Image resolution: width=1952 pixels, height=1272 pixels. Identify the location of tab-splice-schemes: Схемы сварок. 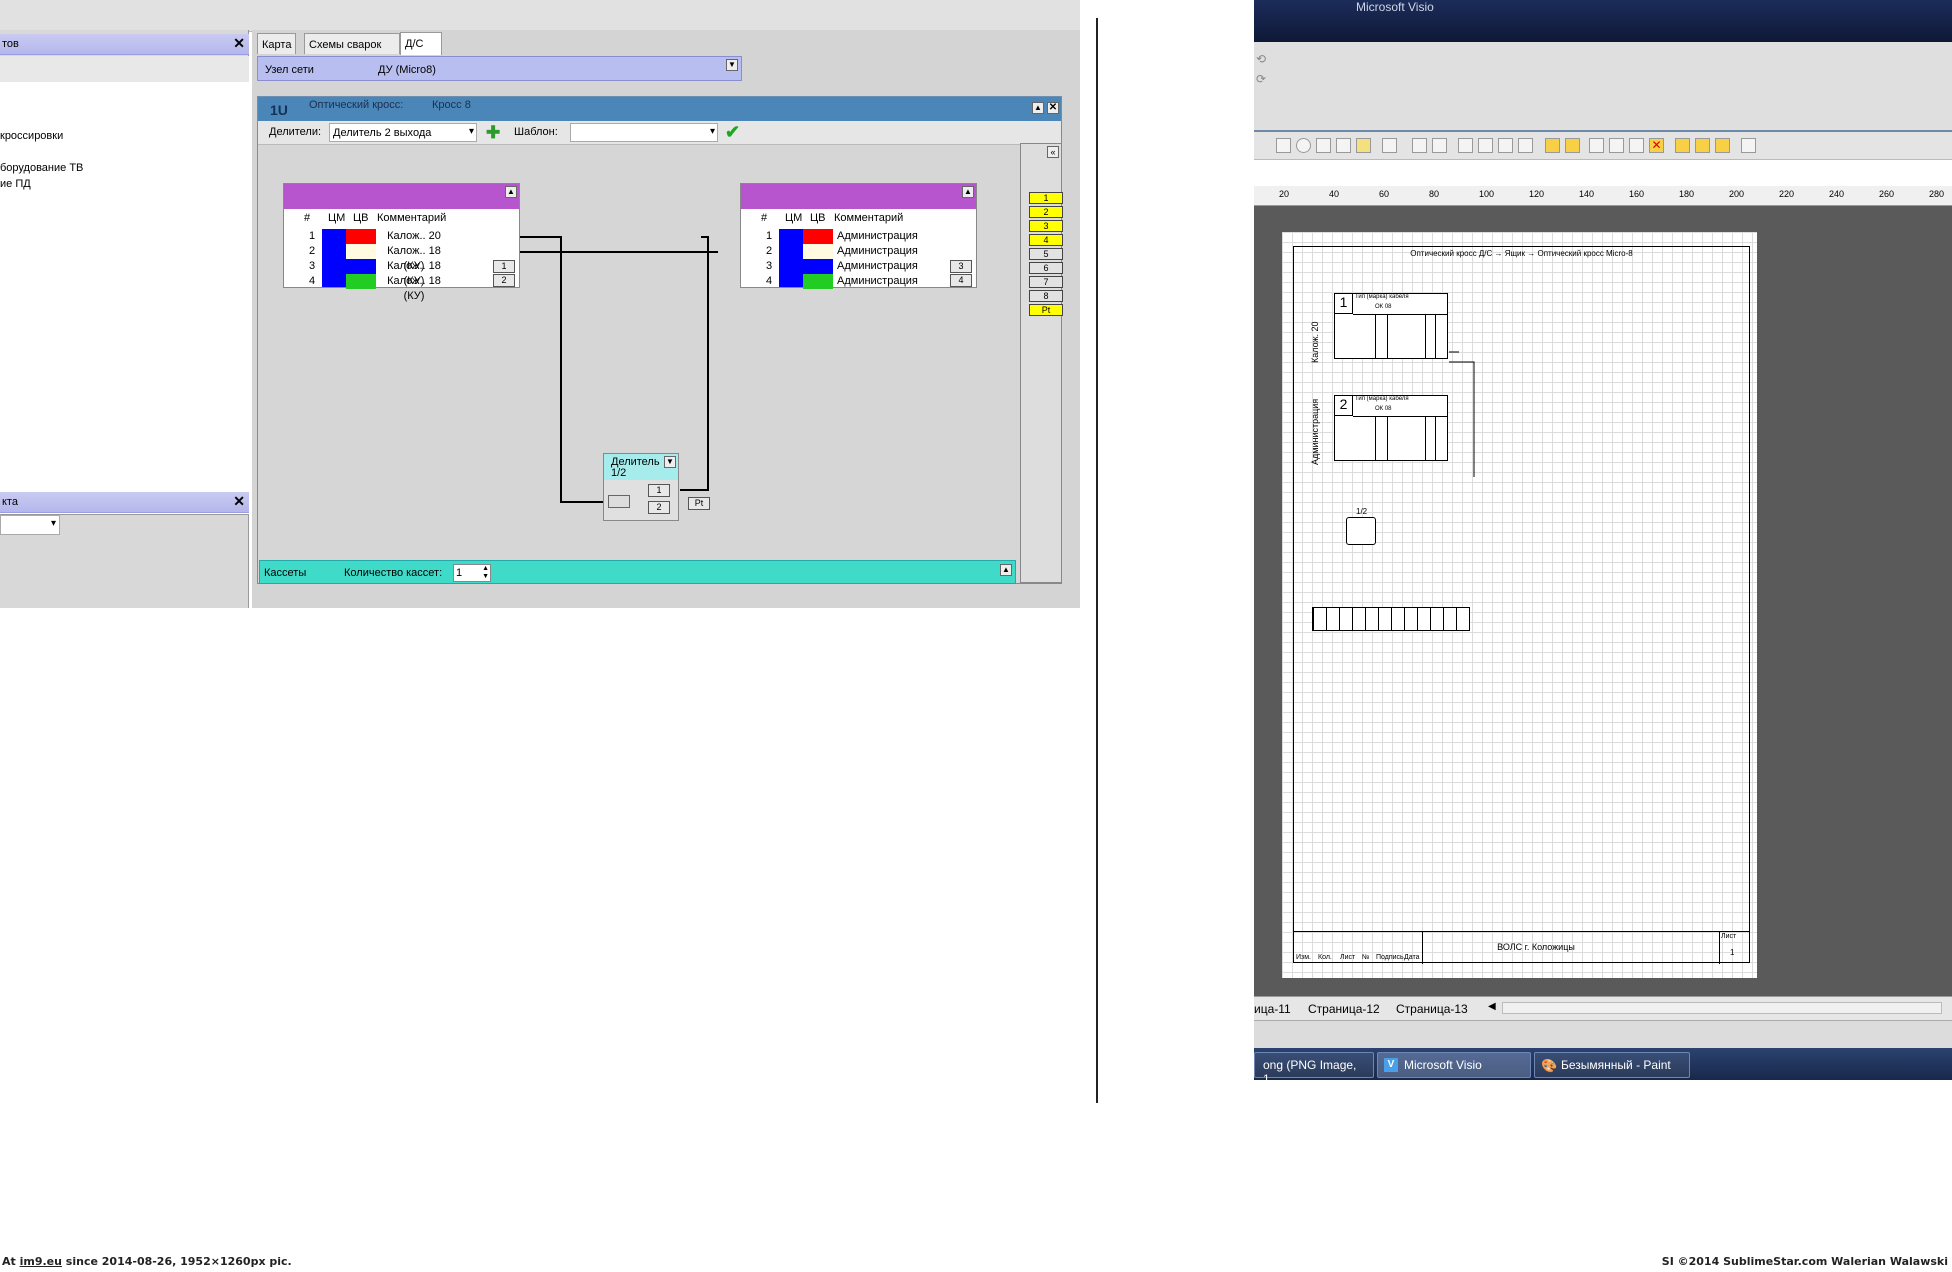
(352, 43).